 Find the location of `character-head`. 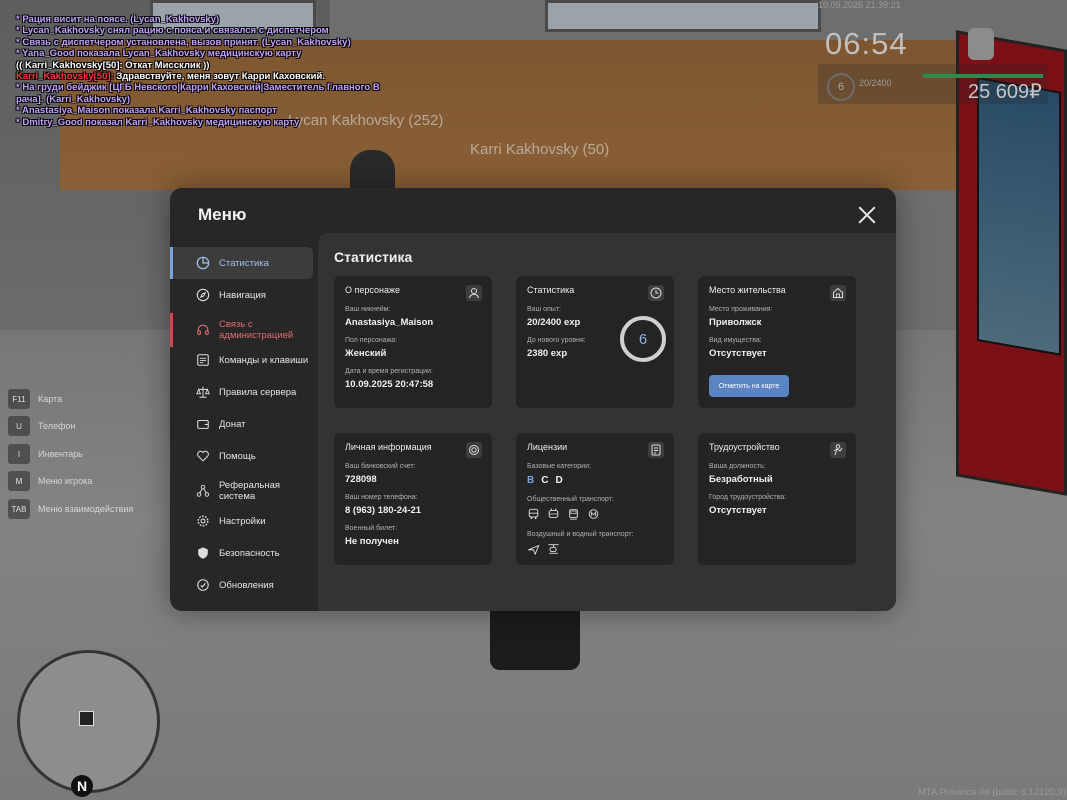

character-head is located at coordinates (372, 170).